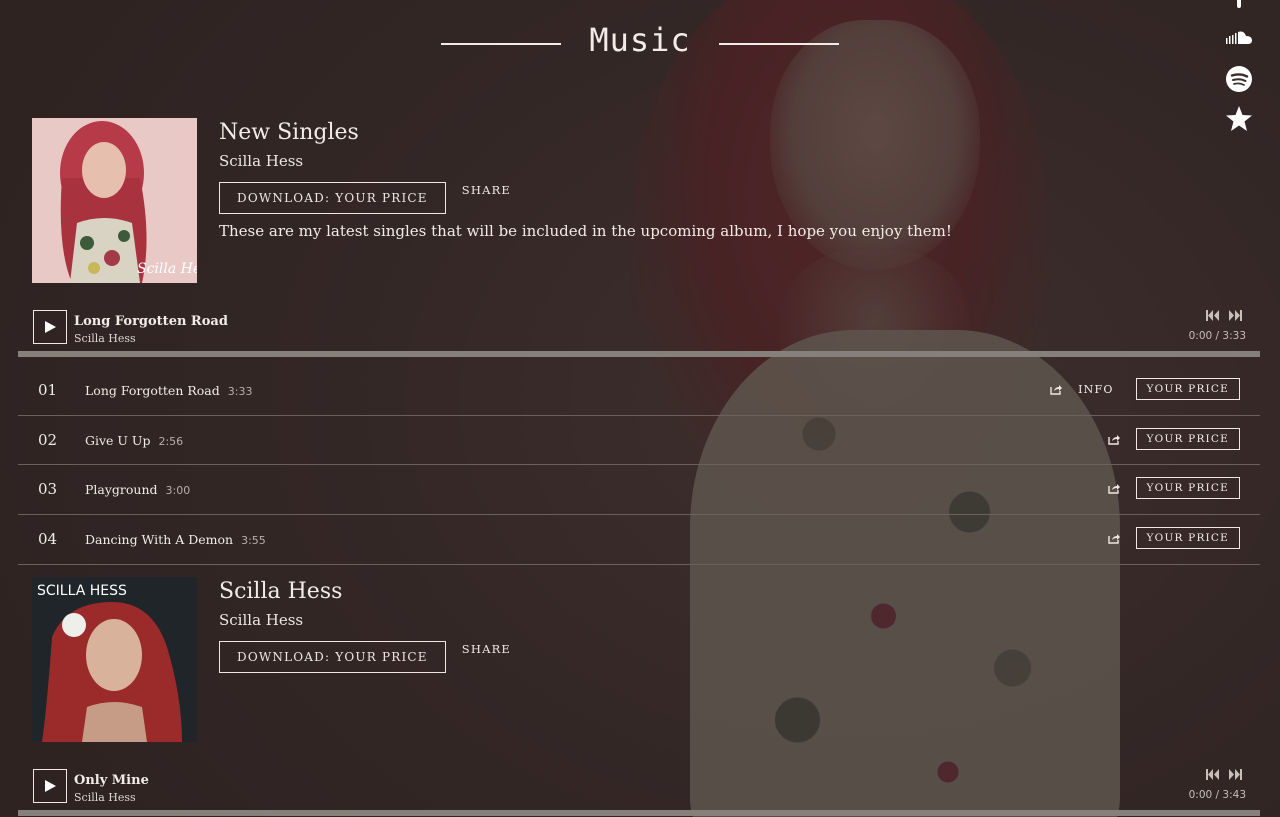 The image size is (1280, 817). What do you see at coordinates (639, 441) in the screenshot?
I see `track-row: 02 Give U Up 2:56 YOUR PRICE` at bounding box center [639, 441].